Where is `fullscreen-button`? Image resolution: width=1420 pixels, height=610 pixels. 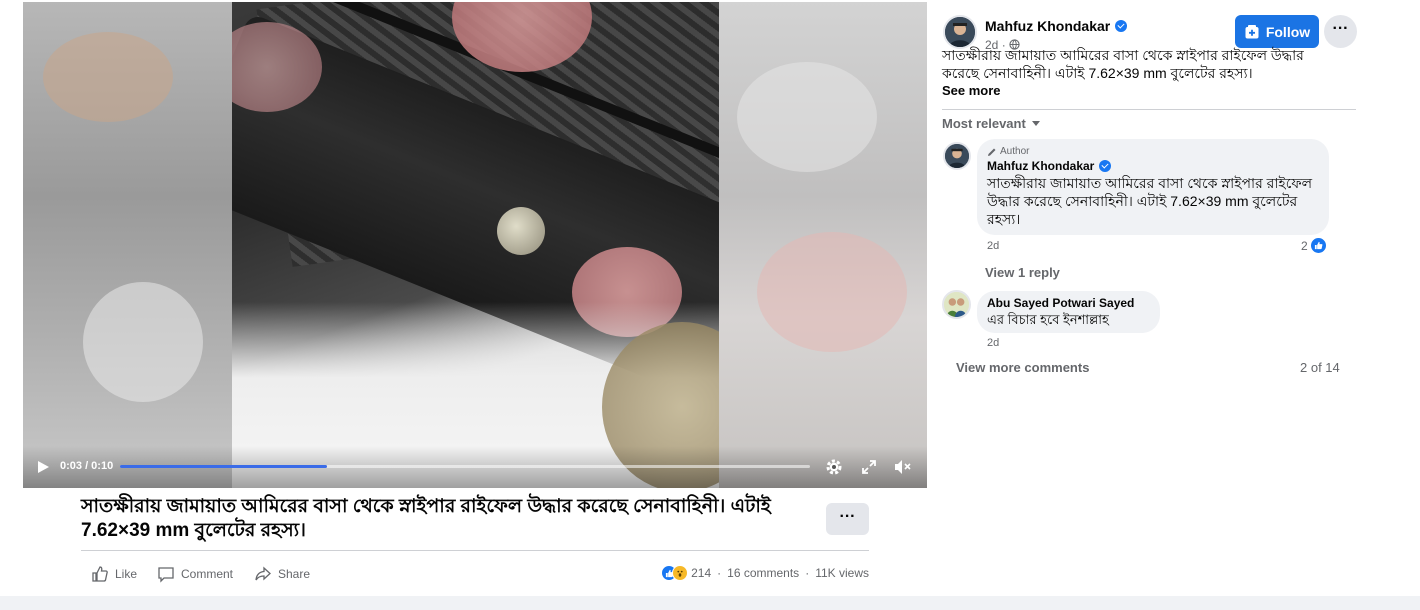 fullscreen-button is located at coordinates (869, 467).